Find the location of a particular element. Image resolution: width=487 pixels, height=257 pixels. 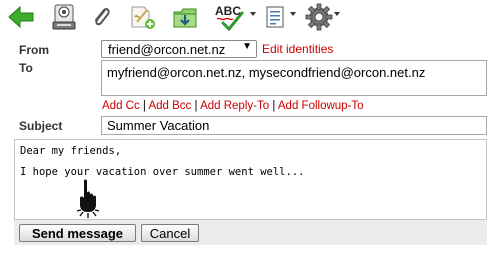

body-line: Dear my friends, is located at coordinates (71, 151).